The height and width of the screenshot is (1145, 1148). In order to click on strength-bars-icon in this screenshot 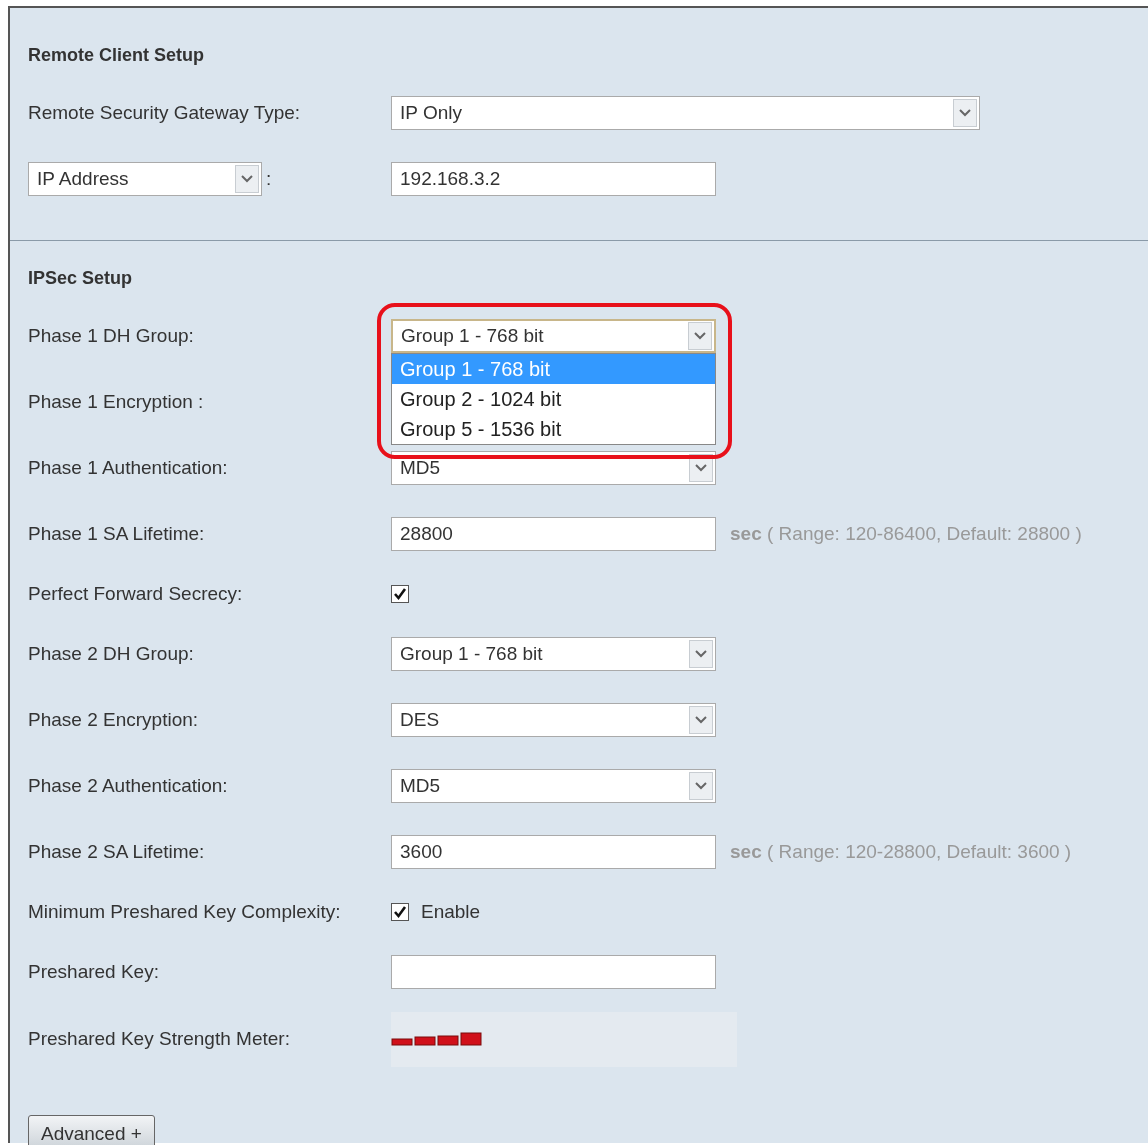, I will do `click(437, 1039)`.